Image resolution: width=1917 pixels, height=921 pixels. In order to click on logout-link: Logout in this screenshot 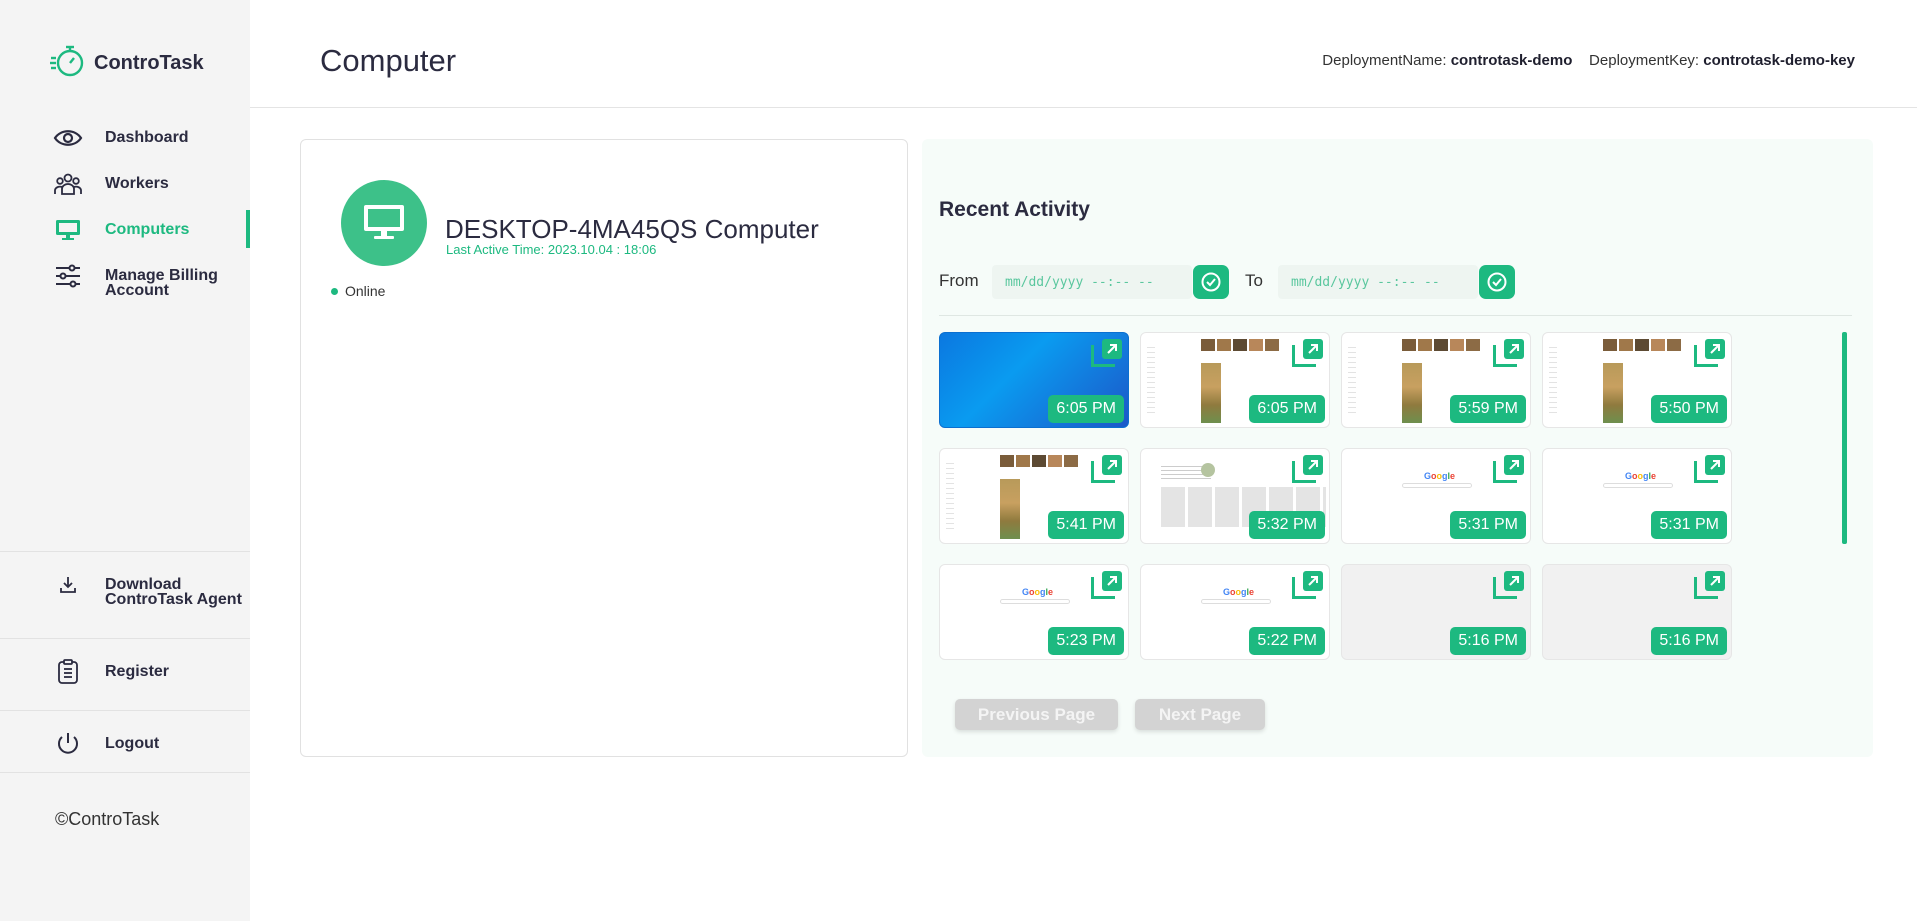, I will do `click(106, 744)`.